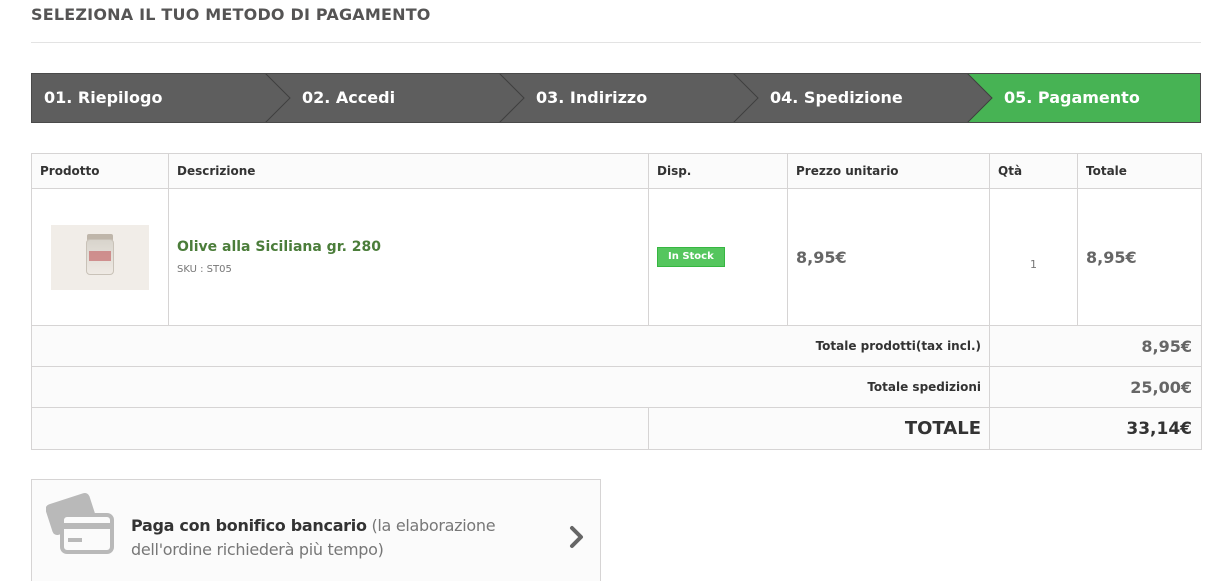 This screenshot has height=581, width=1232. I want to click on shipping-total-label: Totale spedizioni, so click(510, 387).